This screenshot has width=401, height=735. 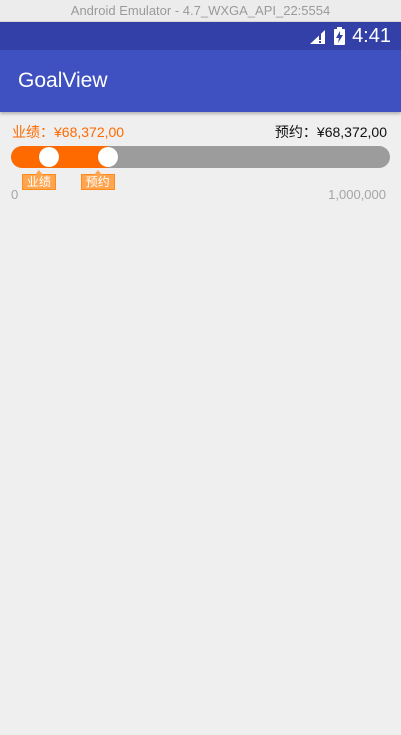 I want to click on window-title: Android Emulator - 4.7_WXGA_API_22:5554, so click(x=200, y=10).